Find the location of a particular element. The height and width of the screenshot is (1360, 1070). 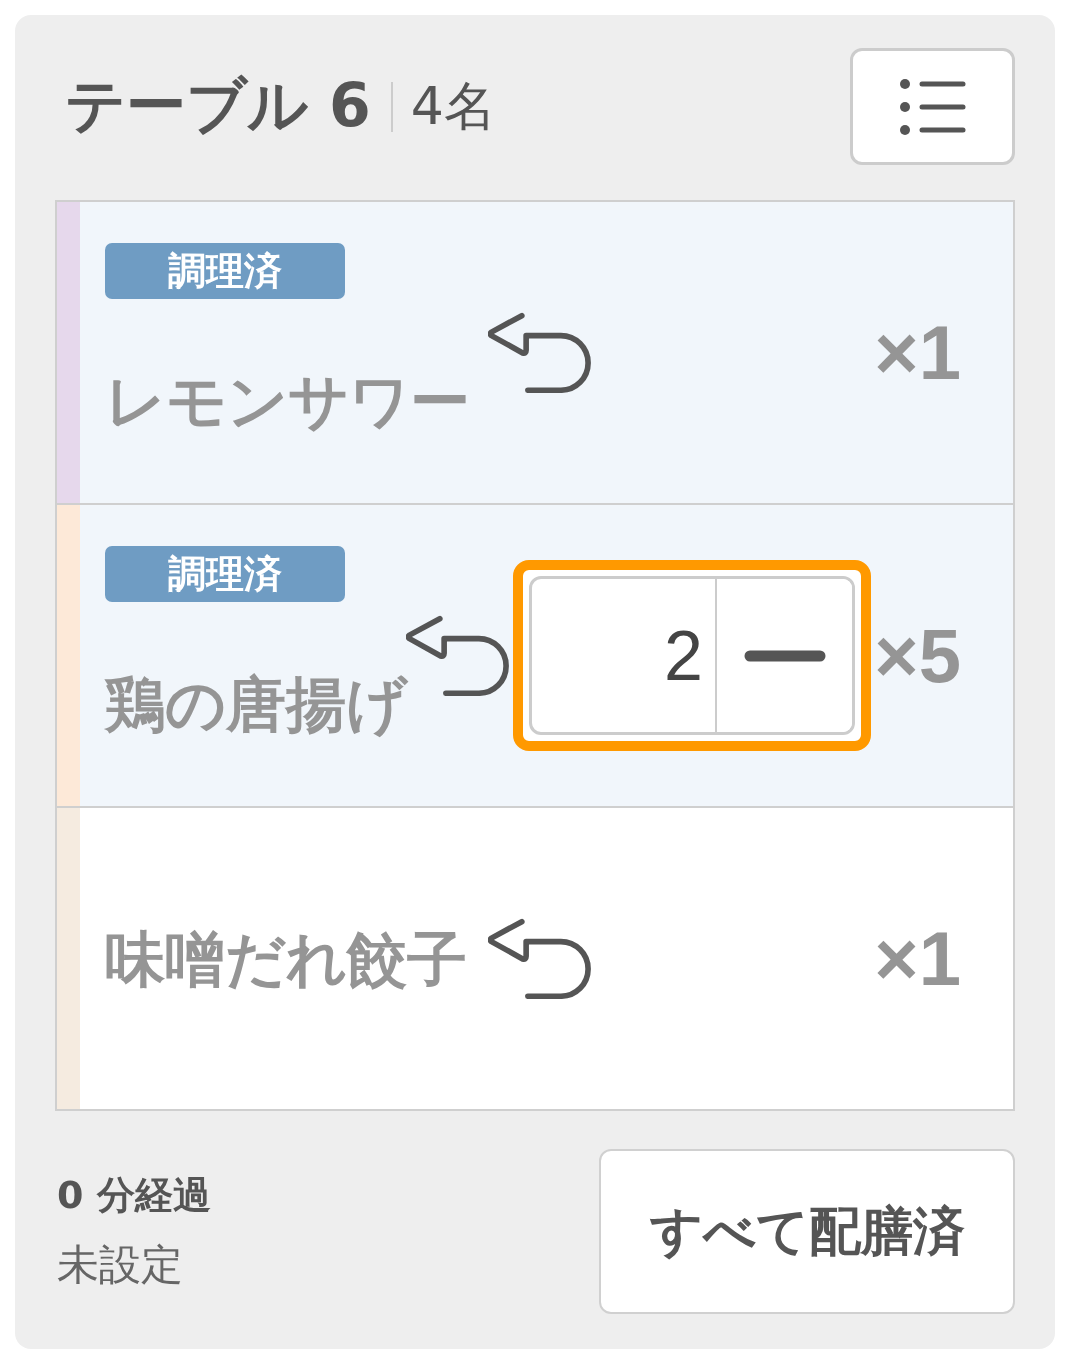

list-icon is located at coordinates (932, 106).